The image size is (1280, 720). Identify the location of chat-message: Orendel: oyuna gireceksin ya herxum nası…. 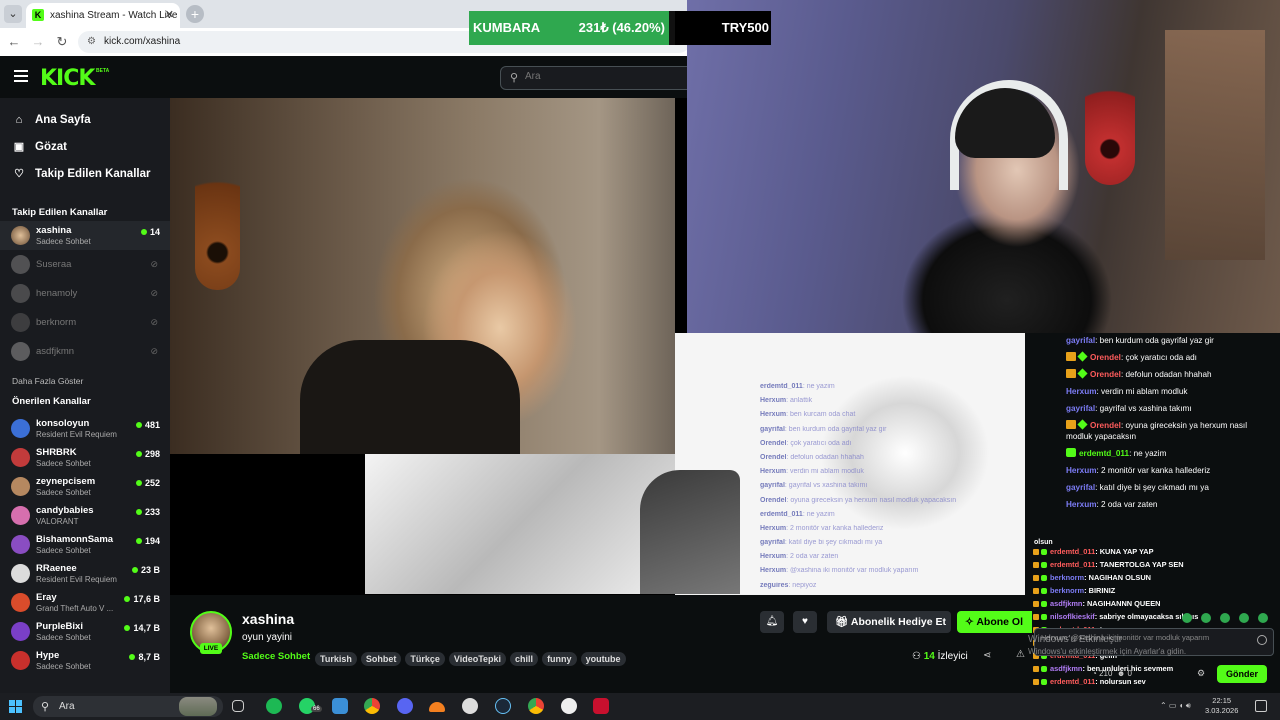
(1156, 432).